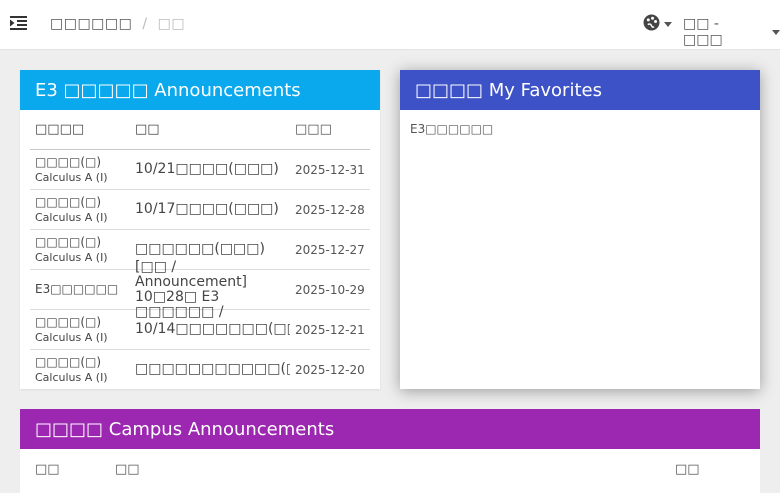 This screenshot has width=780, height=493. I want to click on column-header-date: □□□, so click(313, 129).